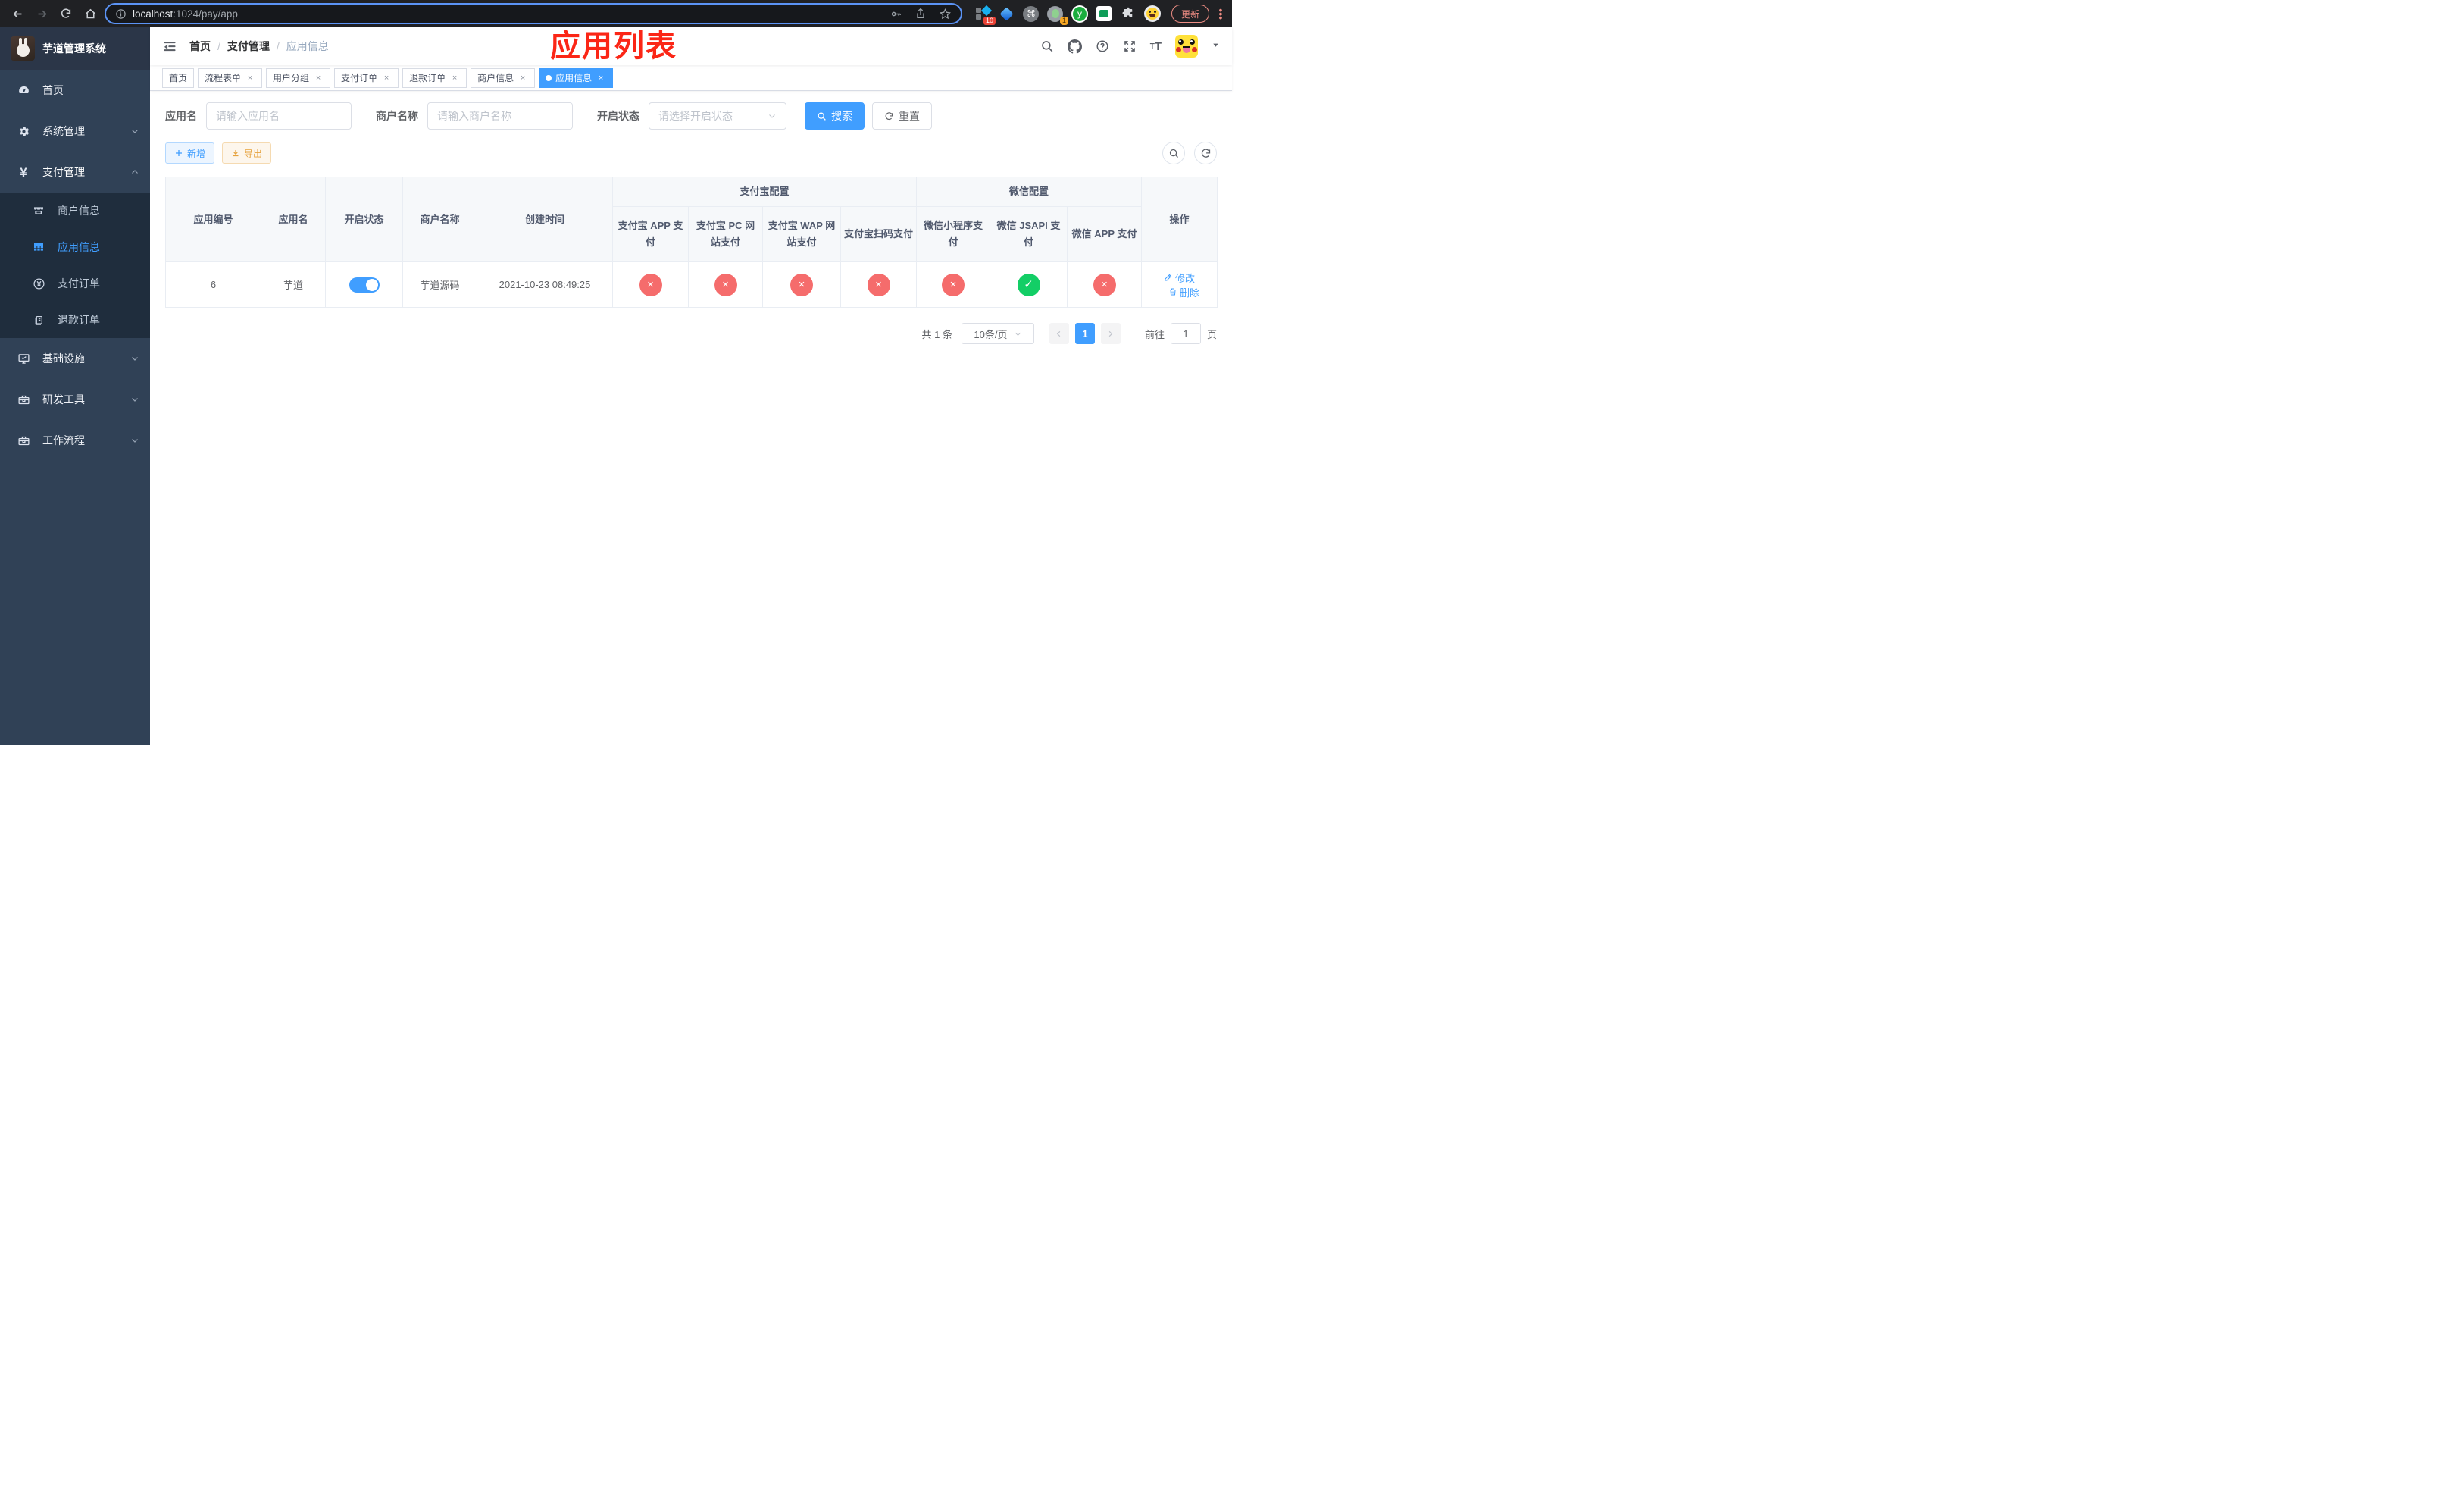  What do you see at coordinates (902, 116) in the screenshot?
I see `reset-button: 重置` at bounding box center [902, 116].